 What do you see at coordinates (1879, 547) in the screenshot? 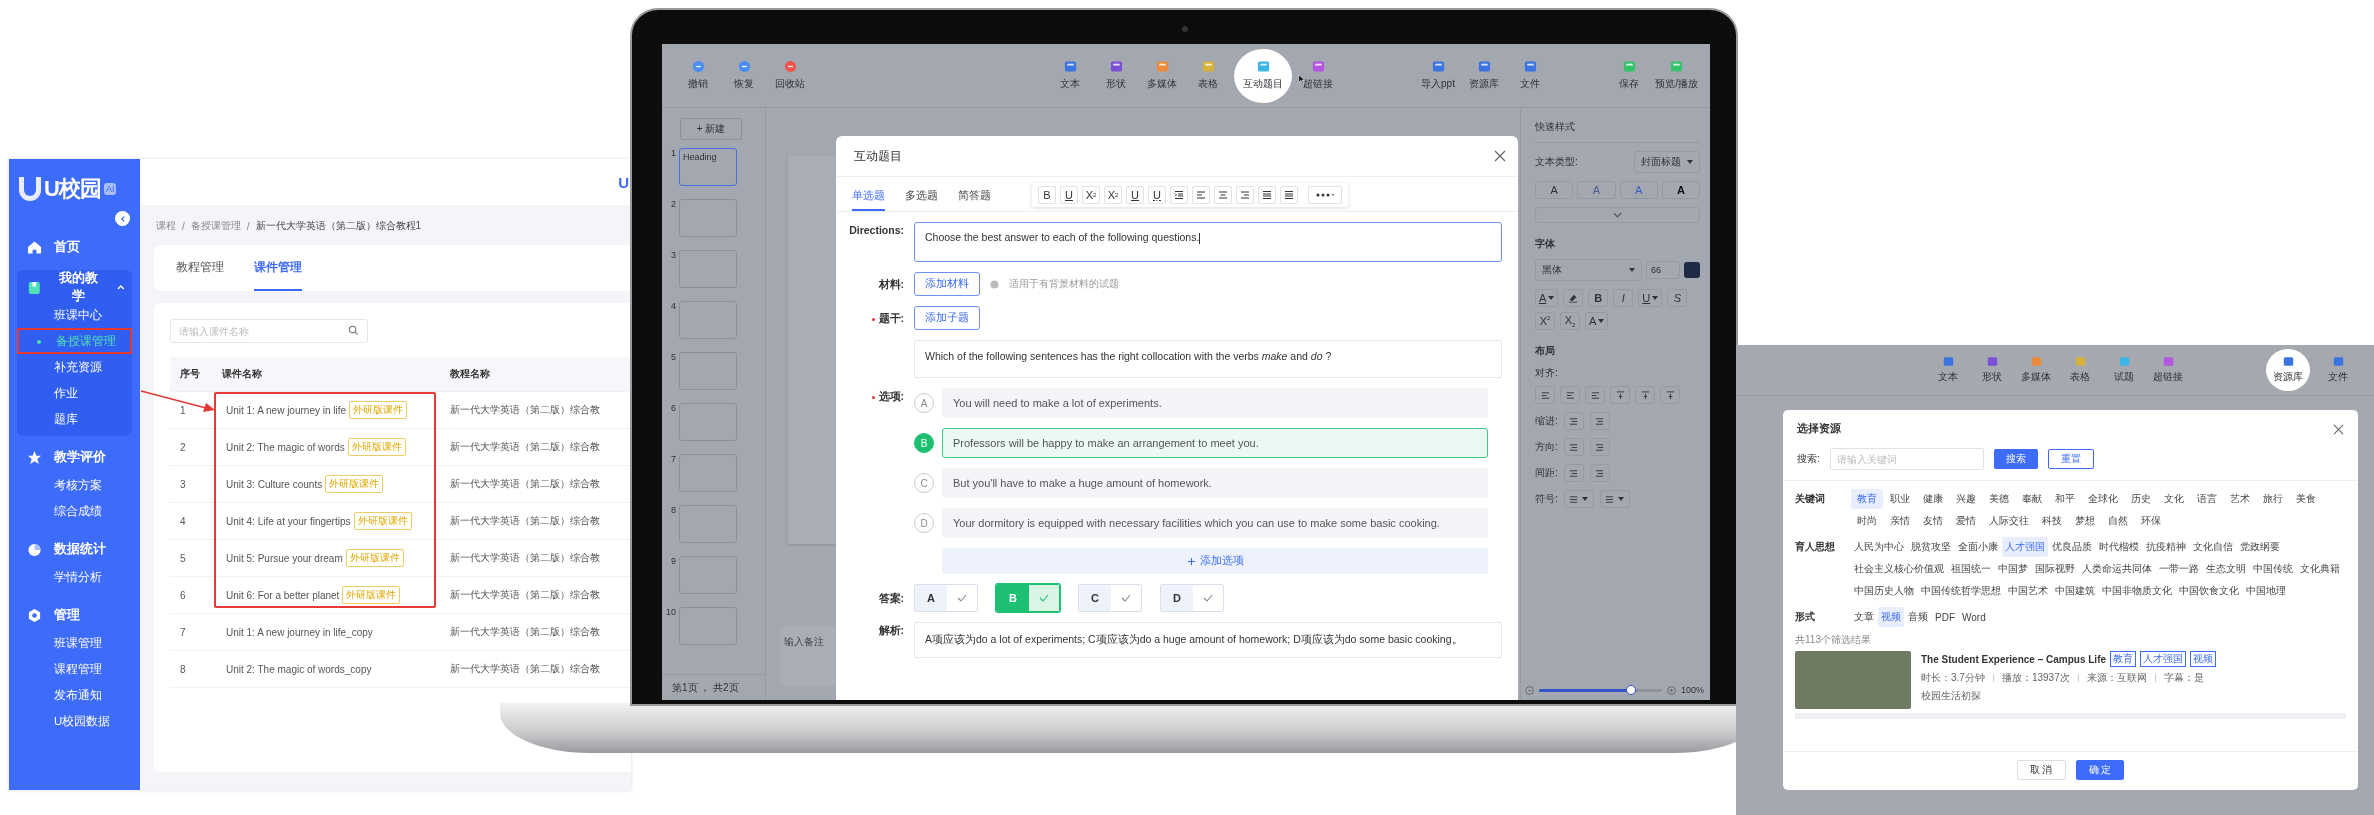
I see `filter-option: 人民为中心` at bounding box center [1879, 547].